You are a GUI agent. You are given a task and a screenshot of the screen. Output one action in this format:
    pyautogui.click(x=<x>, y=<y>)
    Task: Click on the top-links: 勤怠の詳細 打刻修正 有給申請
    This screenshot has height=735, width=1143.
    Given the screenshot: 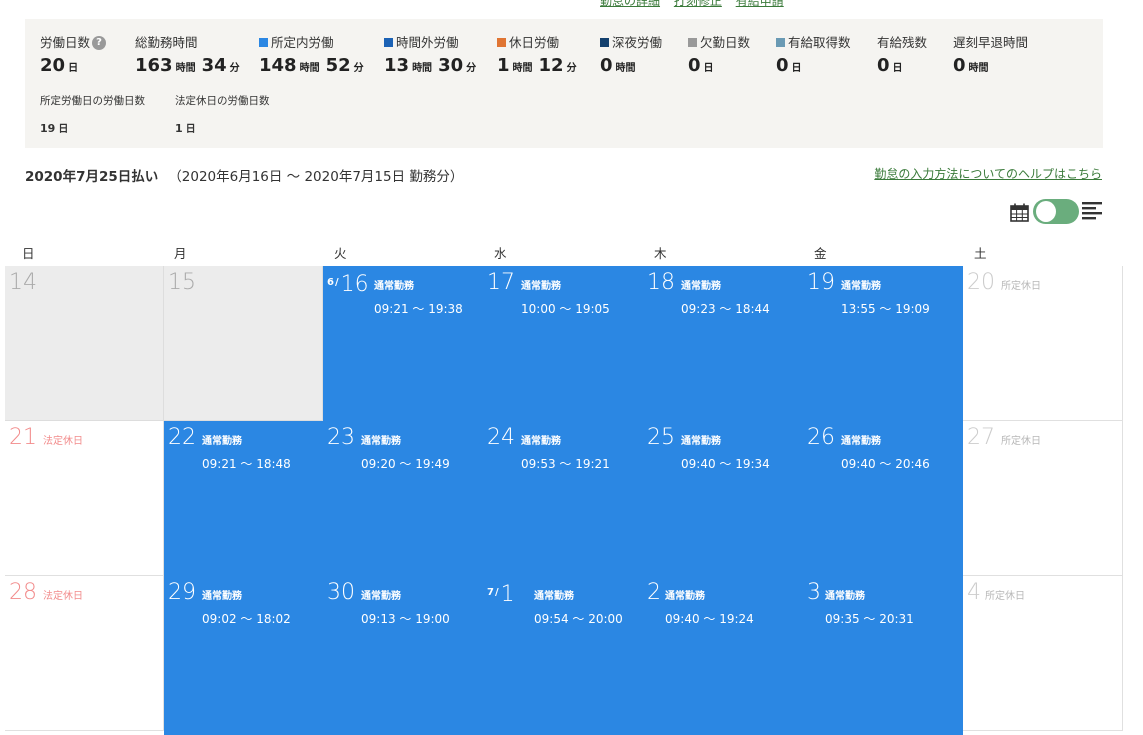 What is the action you would take?
    pyautogui.click(x=697, y=4)
    